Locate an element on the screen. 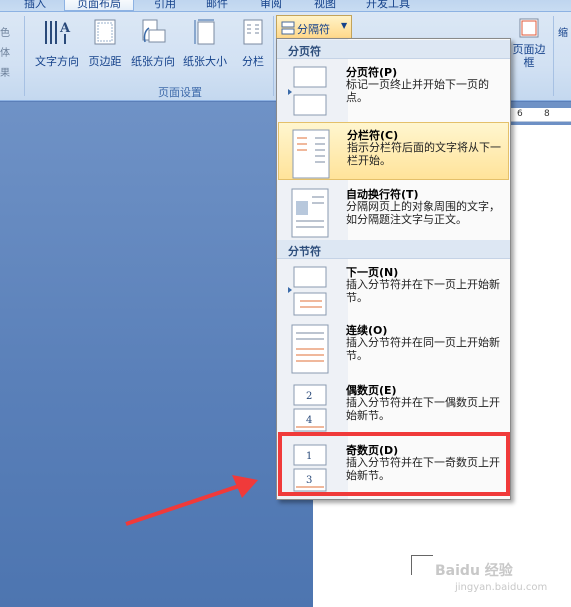 This screenshot has height=607, width=571. page-setup-group-label: 页面设置 is located at coordinates (180, 92).